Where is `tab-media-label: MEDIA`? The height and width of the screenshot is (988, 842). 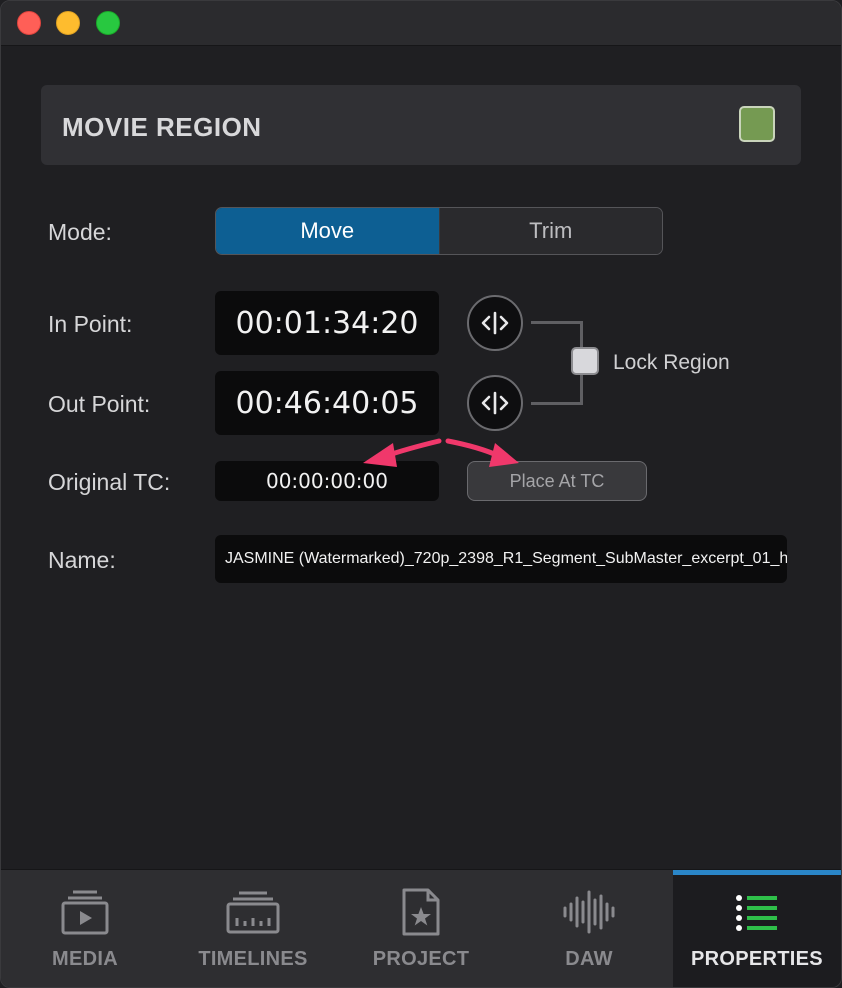 tab-media-label: MEDIA is located at coordinates (85, 959).